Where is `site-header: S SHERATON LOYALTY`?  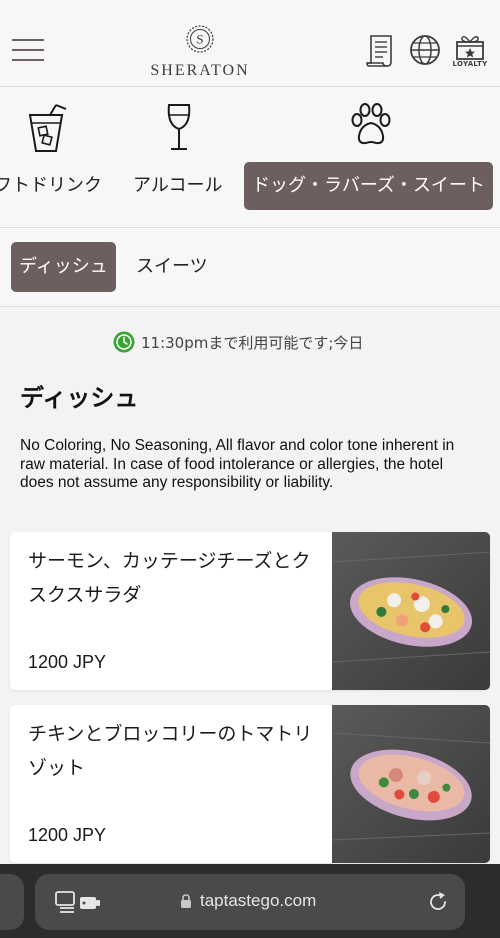
site-header: S SHERATON LOYALTY is located at coordinates (250, 43).